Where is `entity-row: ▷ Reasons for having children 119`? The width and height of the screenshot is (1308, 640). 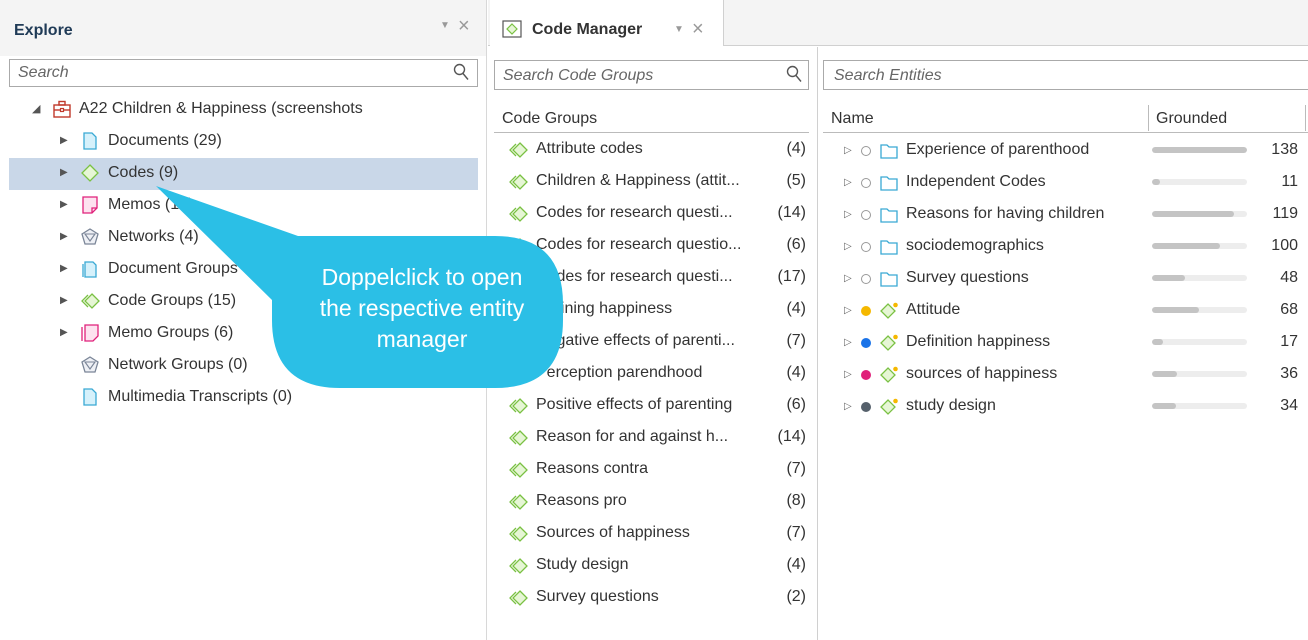
entity-row: ▷ Reasons for having children 119 is located at coordinates (1063, 215).